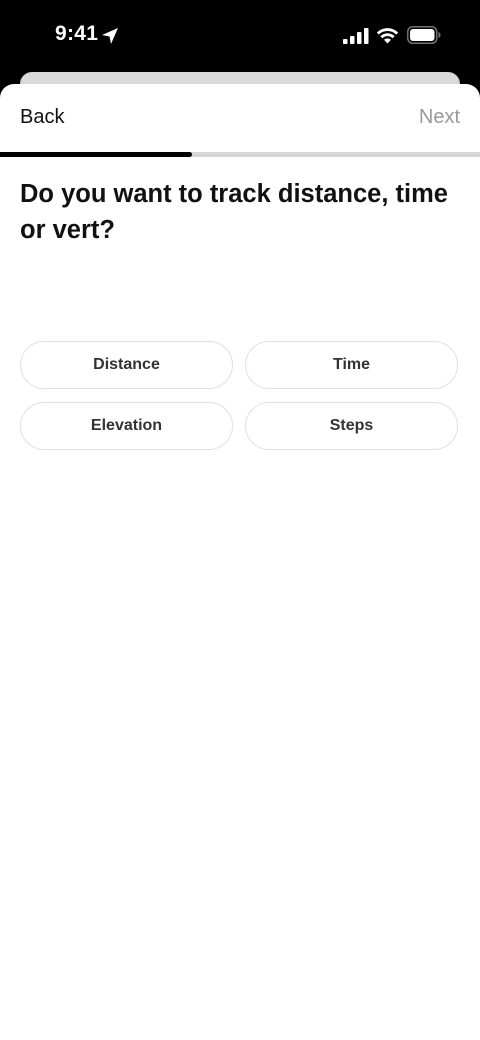 This screenshot has width=480, height=1040. Describe the element at coordinates (439, 117) in the screenshot. I see `next-button: Next` at that location.